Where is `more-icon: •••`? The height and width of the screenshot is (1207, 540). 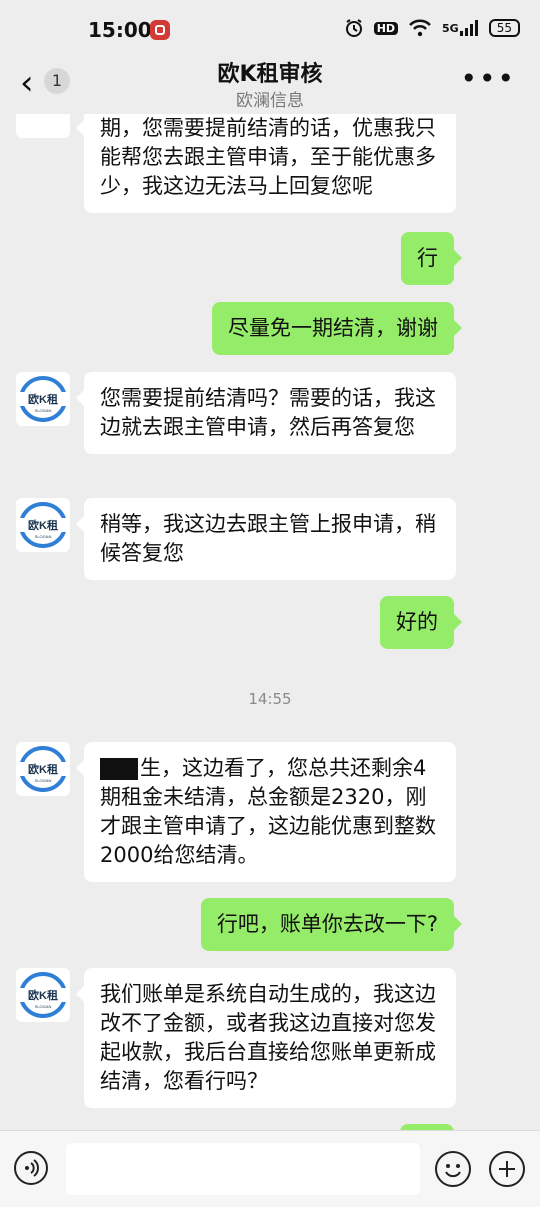
more-icon: ••• is located at coordinates (488, 79).